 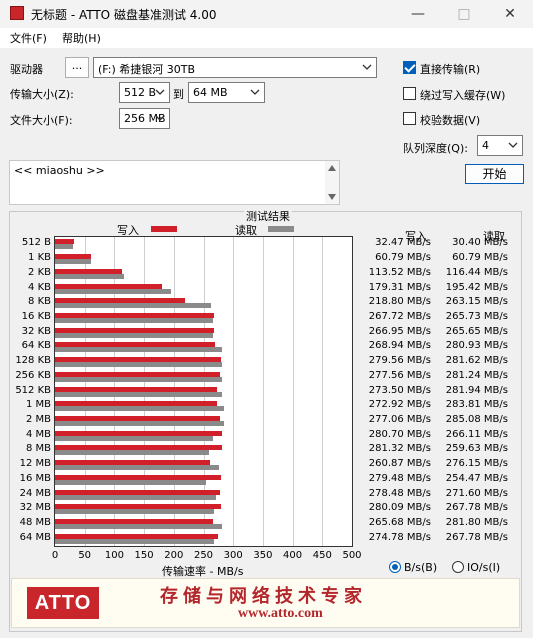 What do you see at coordinates (332, 197) in the screenshot?
I see `scroll-down-icon` at bounding box center [332, 197].